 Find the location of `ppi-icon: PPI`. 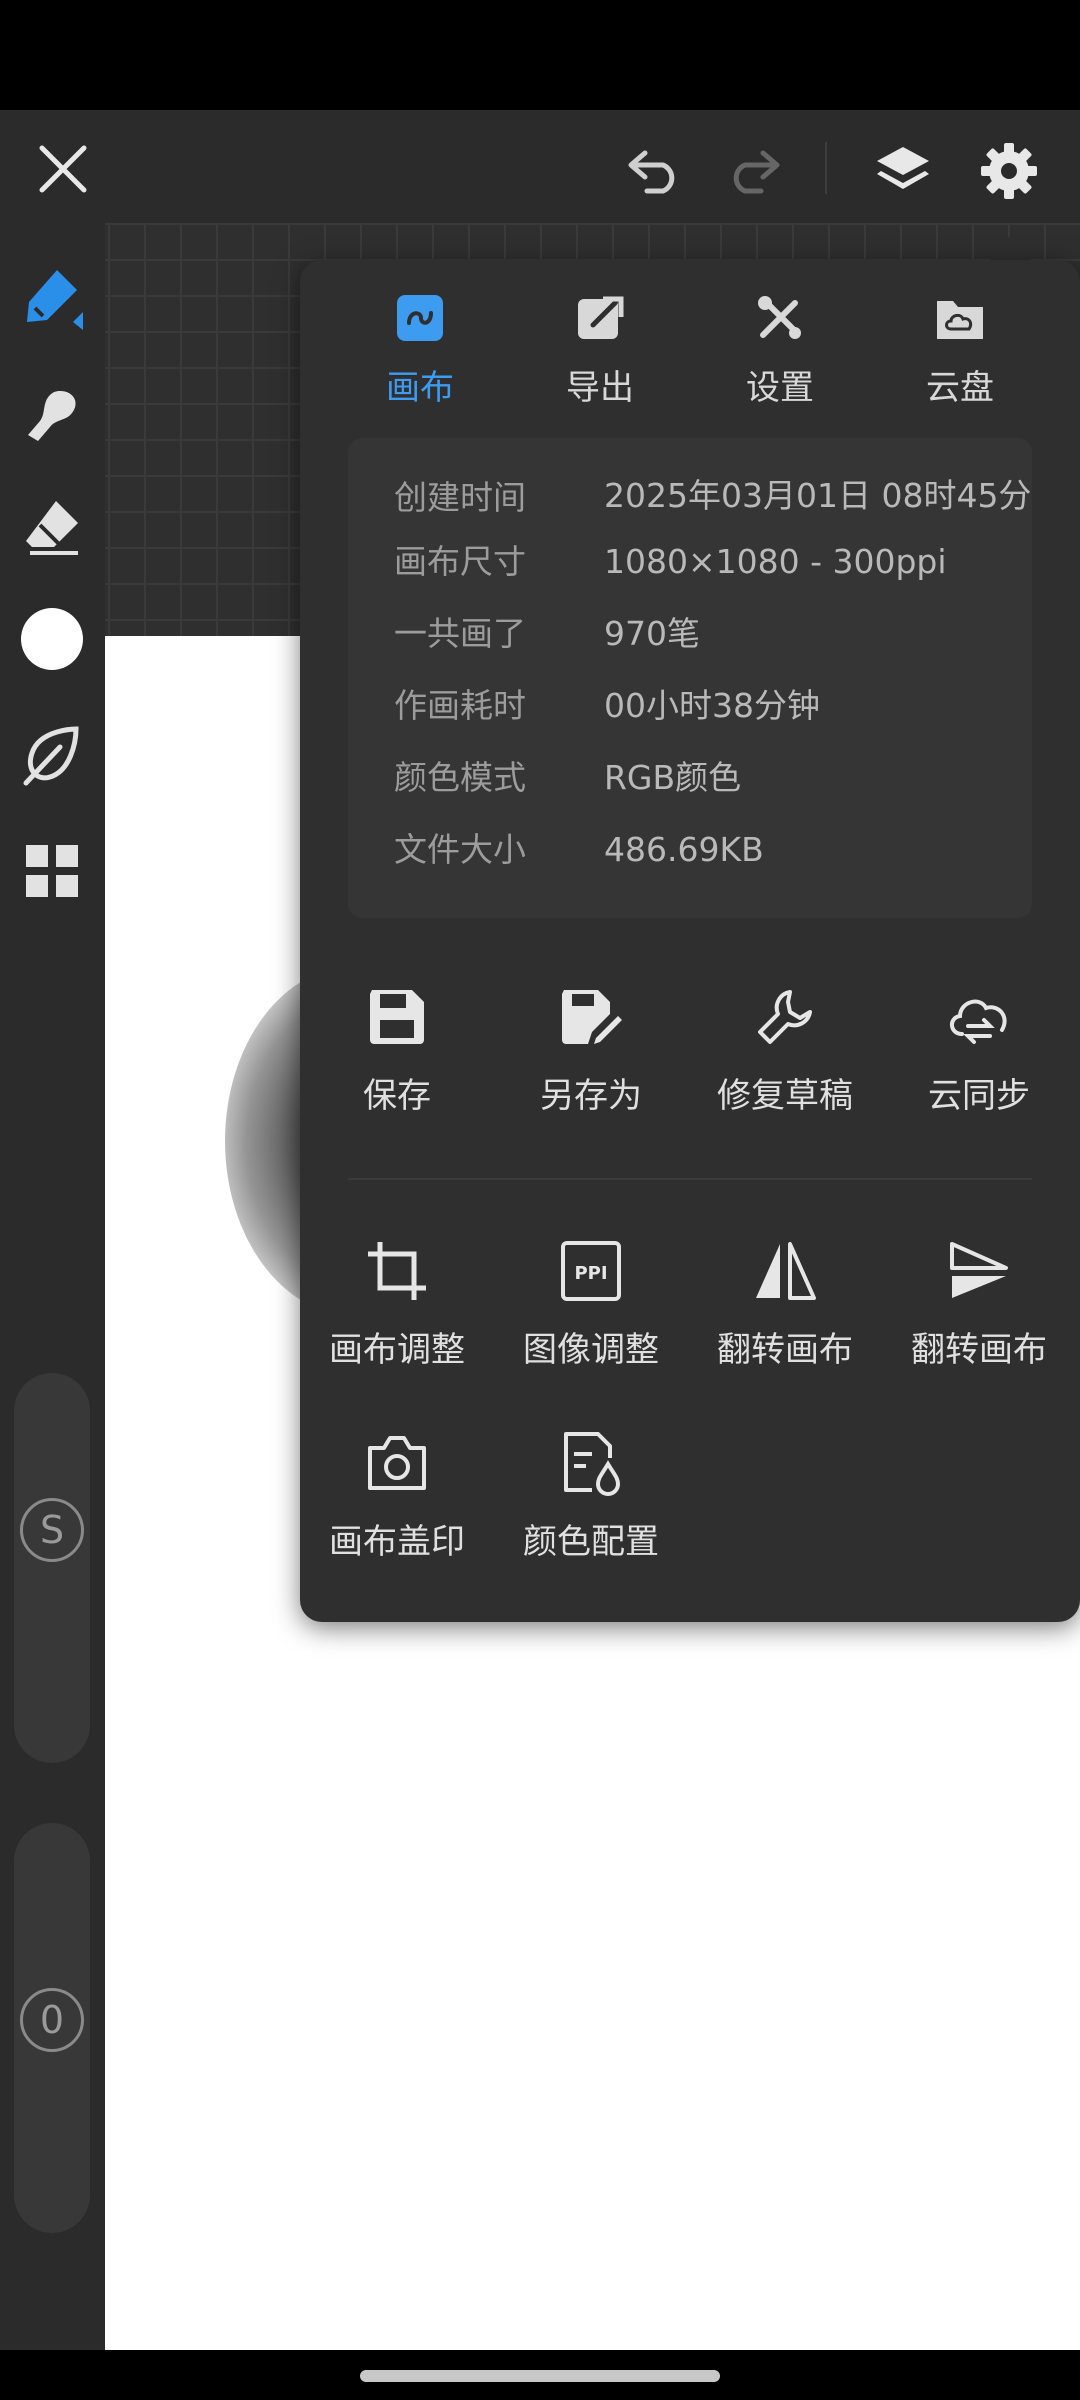

ppi-icon: PPI is located at coordinates (591, 1271).